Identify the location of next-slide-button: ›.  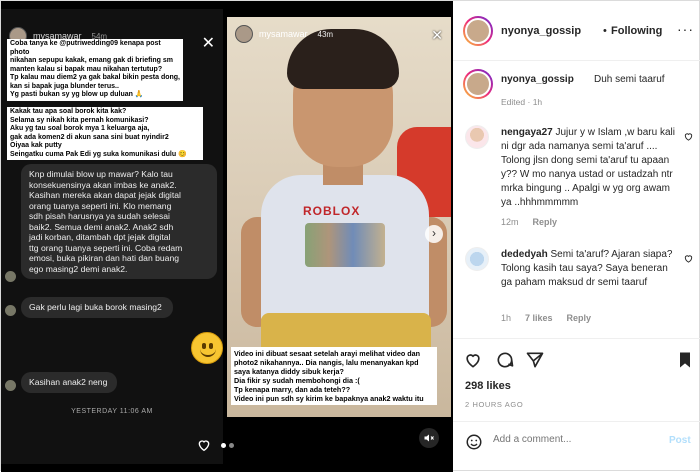
(434, 234).